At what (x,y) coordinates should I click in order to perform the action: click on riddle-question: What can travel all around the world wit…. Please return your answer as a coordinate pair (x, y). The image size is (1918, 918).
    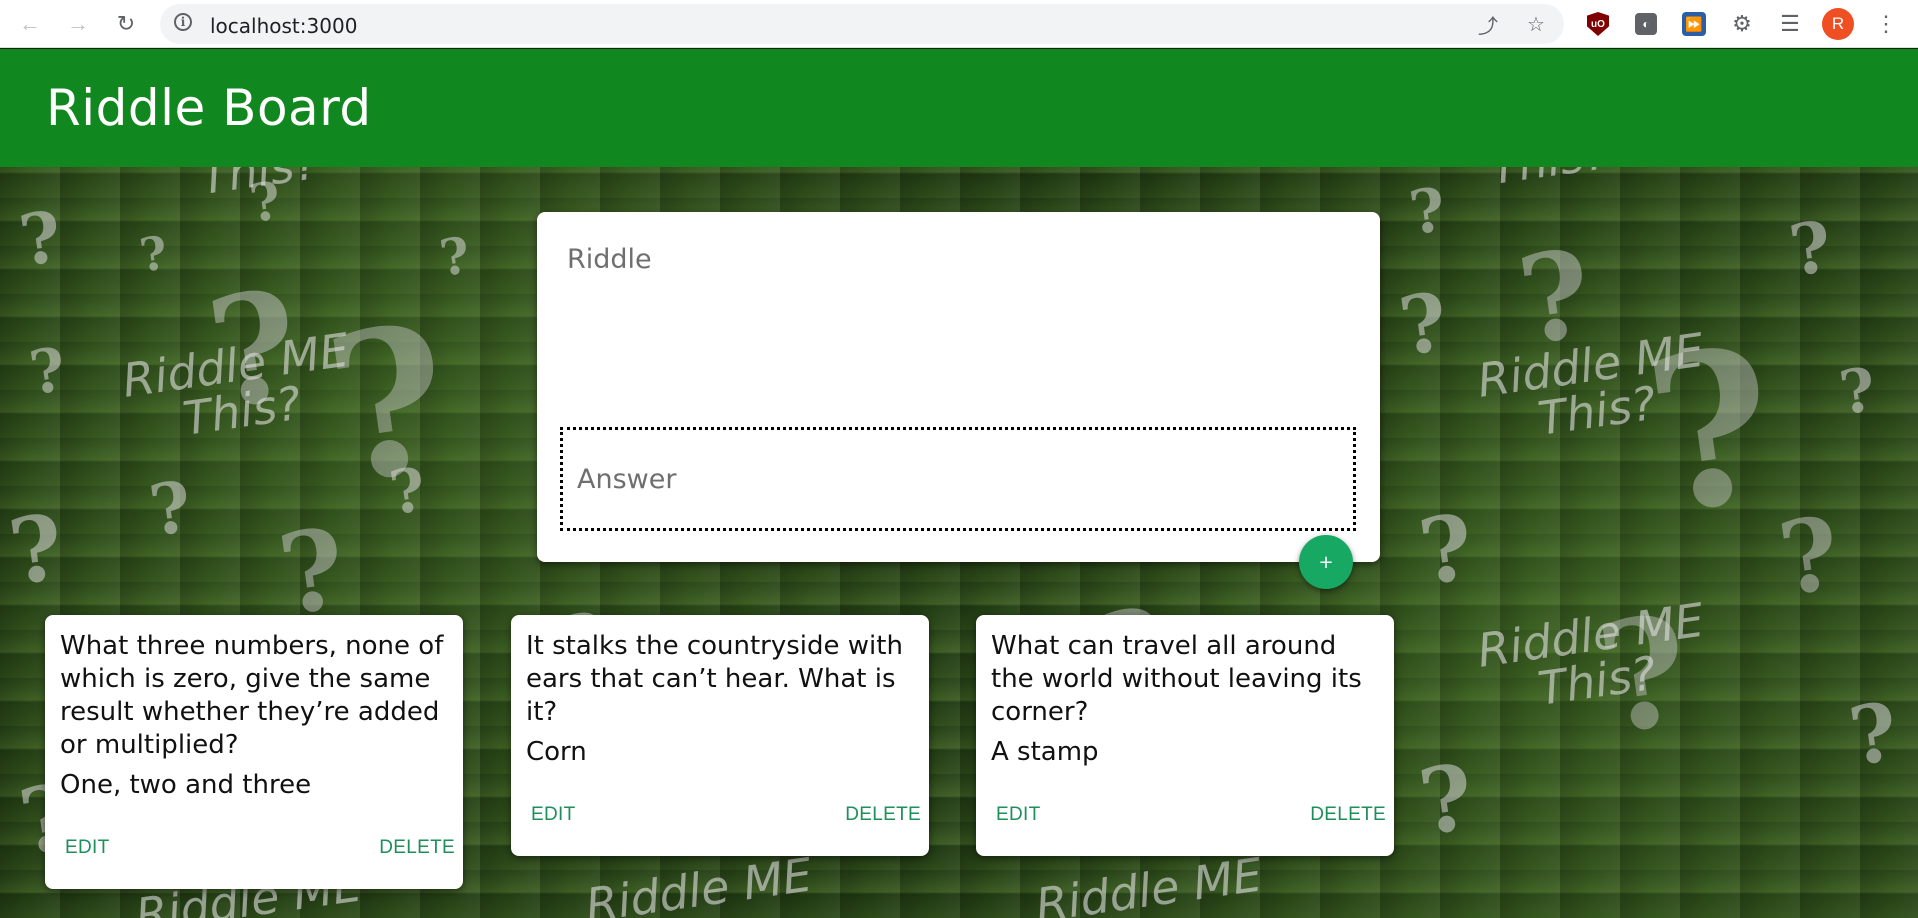
    Looking at the image, I should click on (1176, 679).